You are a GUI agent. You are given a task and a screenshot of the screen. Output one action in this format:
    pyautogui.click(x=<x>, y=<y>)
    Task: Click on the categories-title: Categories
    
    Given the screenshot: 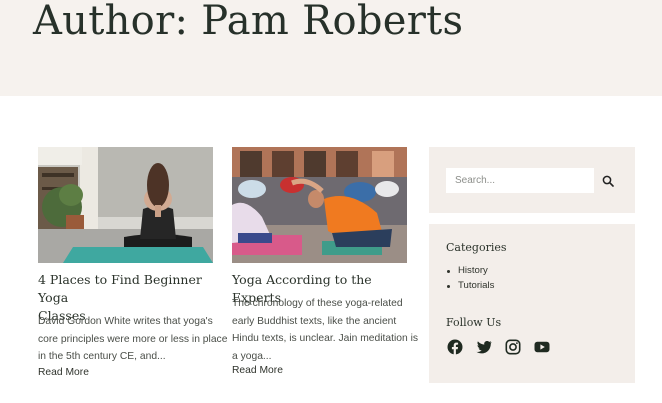 What is the action you would take?
    pyautogui.click(x=476, y=247)
    